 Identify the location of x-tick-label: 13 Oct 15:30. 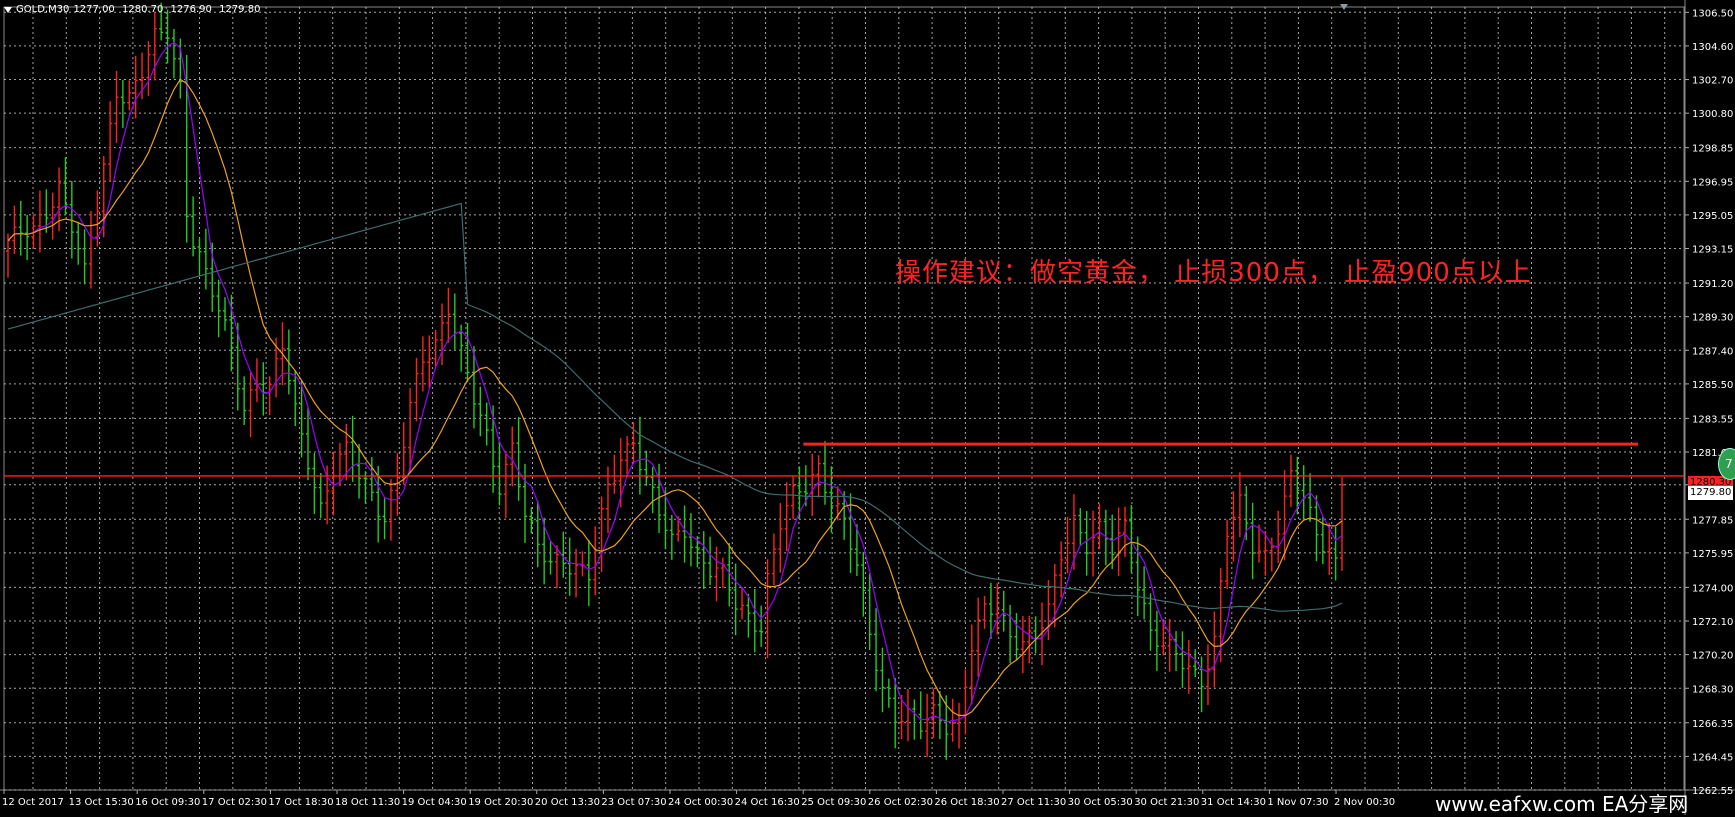
(101, 802).